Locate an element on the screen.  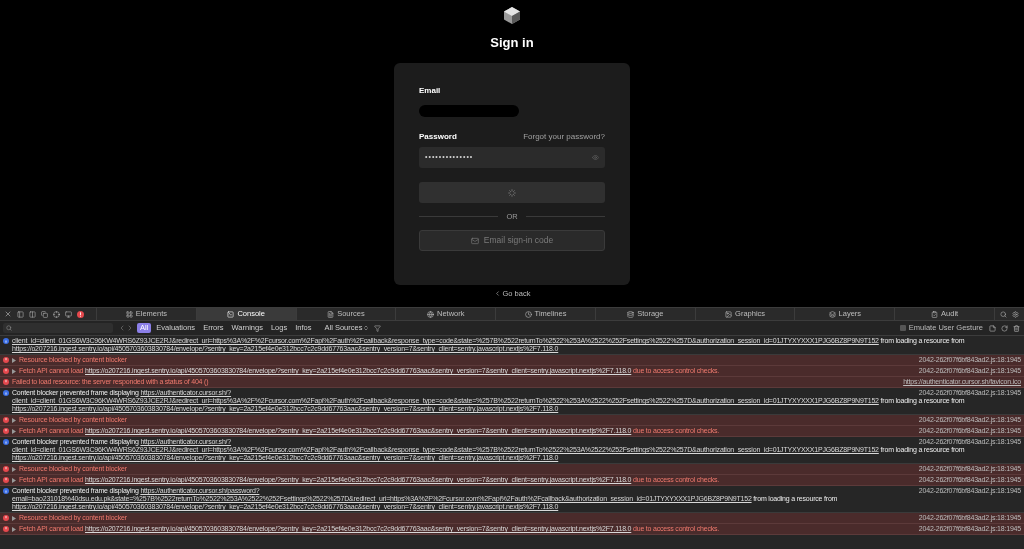
terminal-icon is located at coordinates (231, 314).